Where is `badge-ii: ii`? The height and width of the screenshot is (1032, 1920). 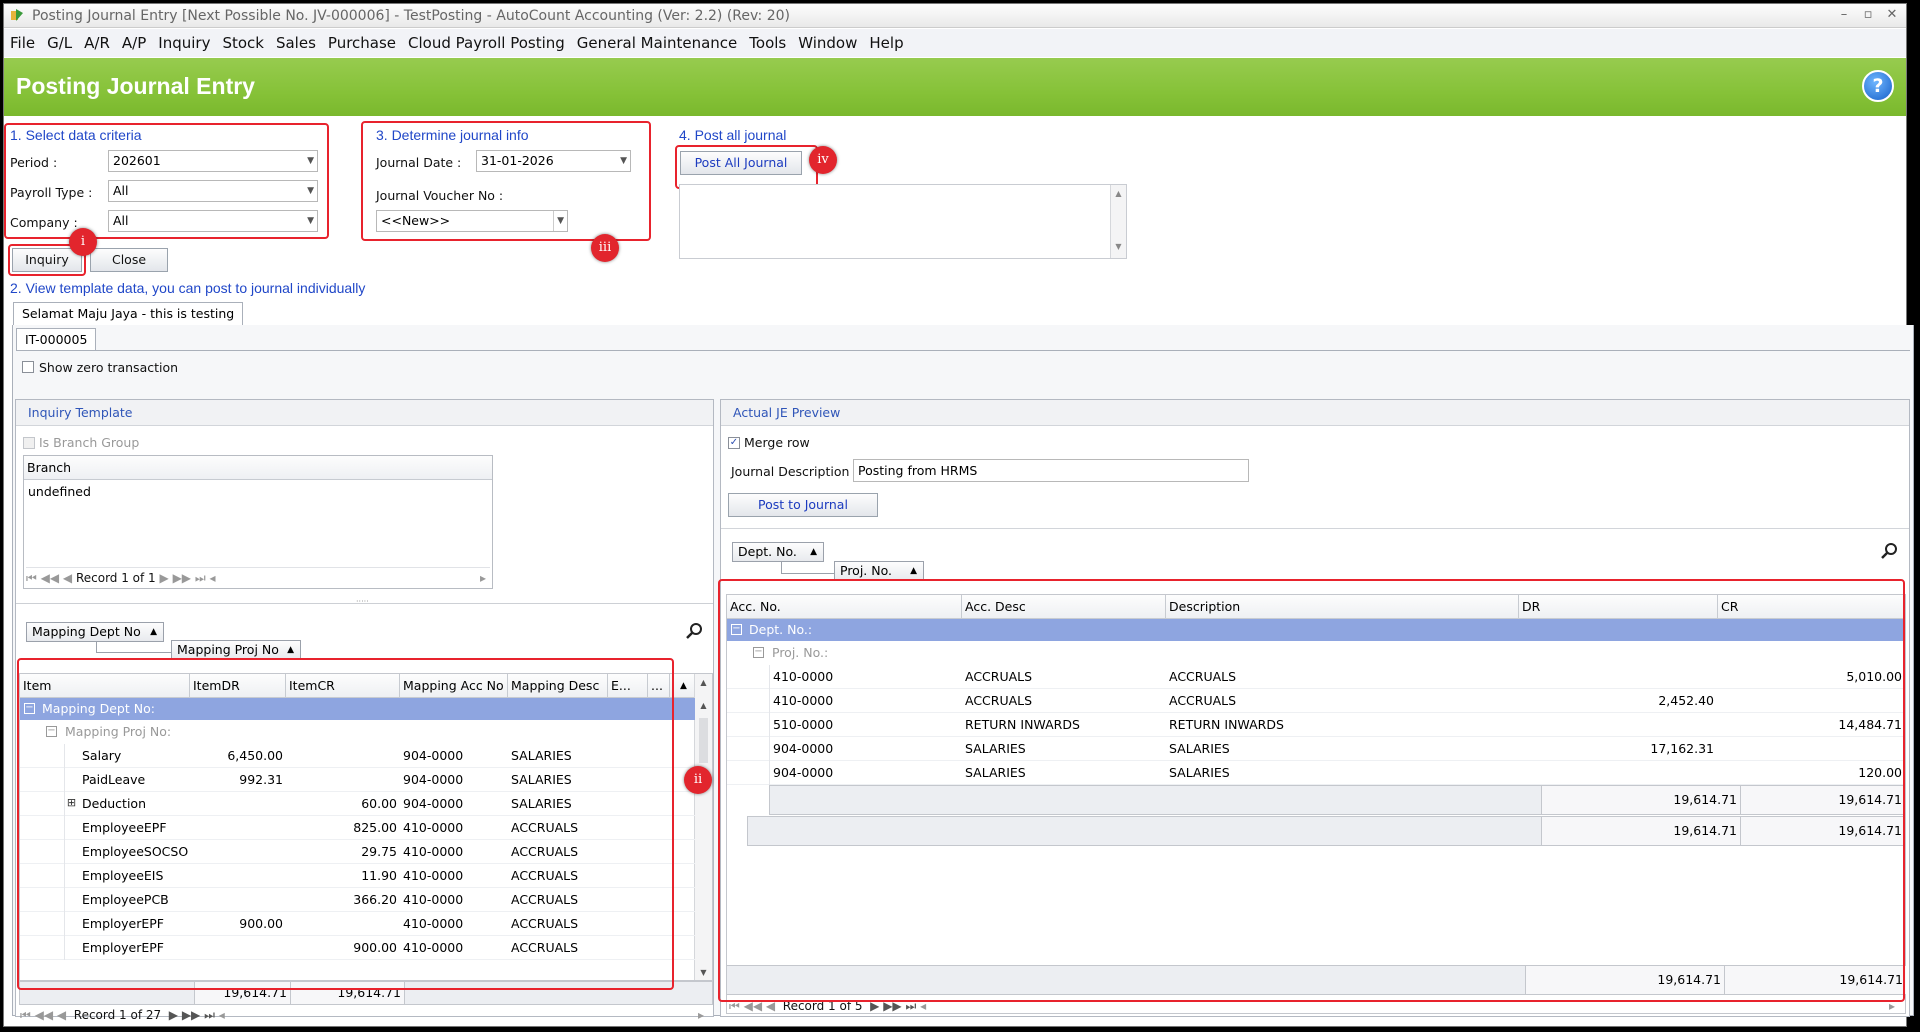 badge-ii: ii is located at coordinates (698, 780).